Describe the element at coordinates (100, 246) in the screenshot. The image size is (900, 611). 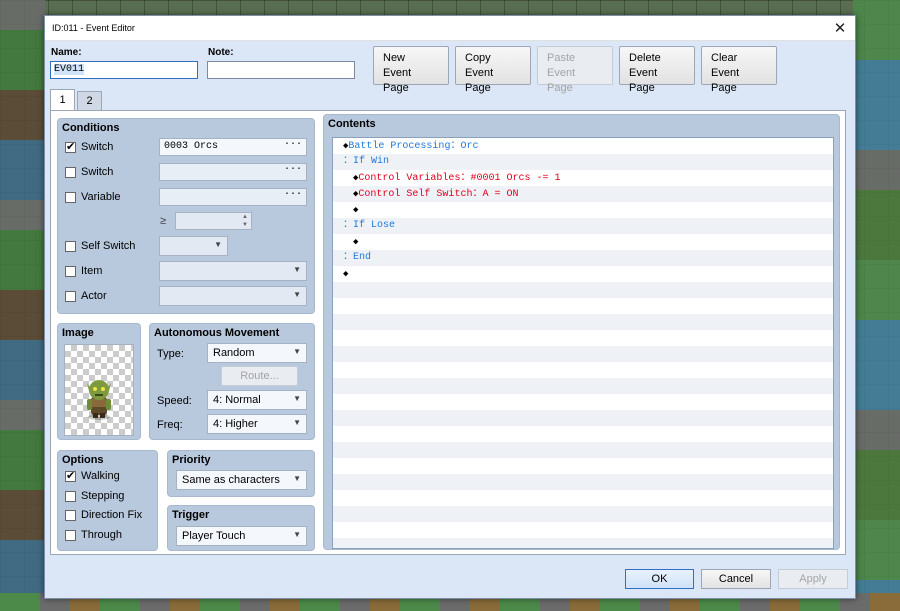
I see `self-switch-checkbox: Self Switch` at that location.